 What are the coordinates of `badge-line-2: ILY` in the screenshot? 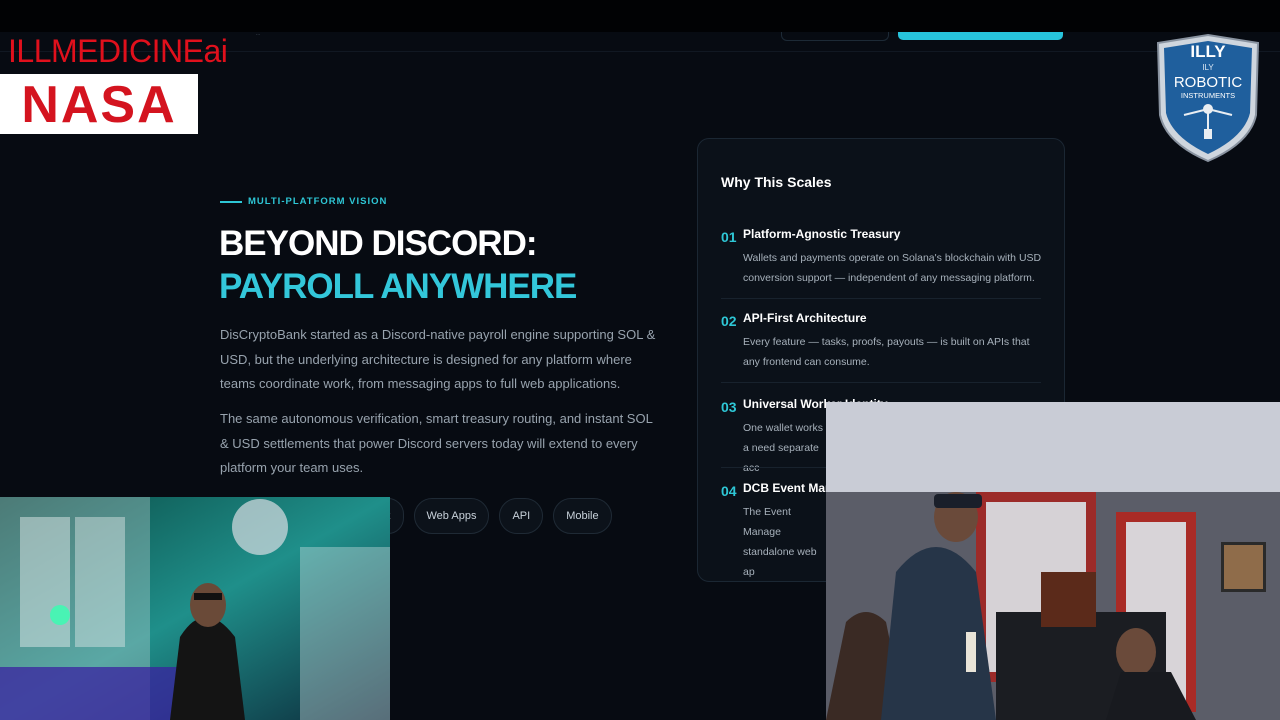 It's located at (1208, 67).